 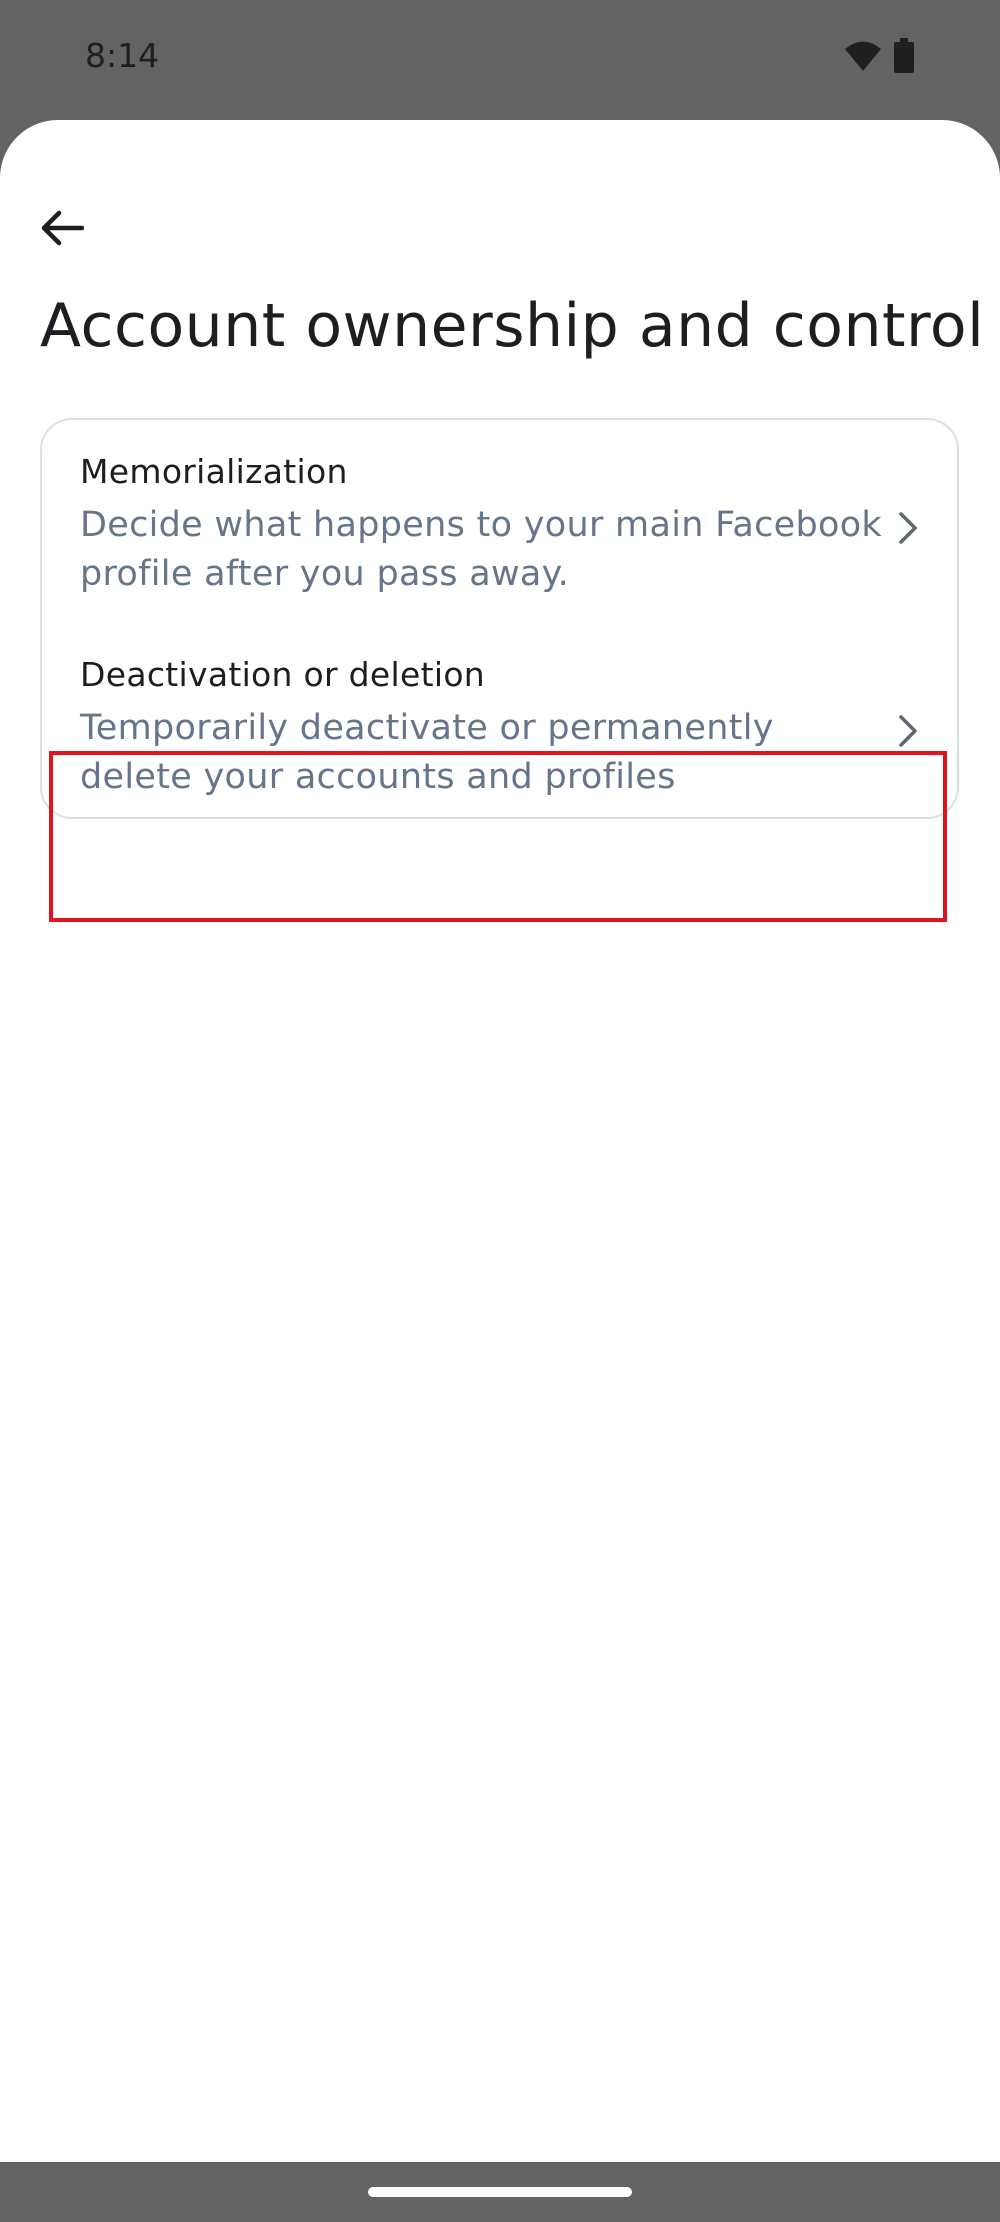 I want to click on navigation-bar, so click(x=500, y=2192).